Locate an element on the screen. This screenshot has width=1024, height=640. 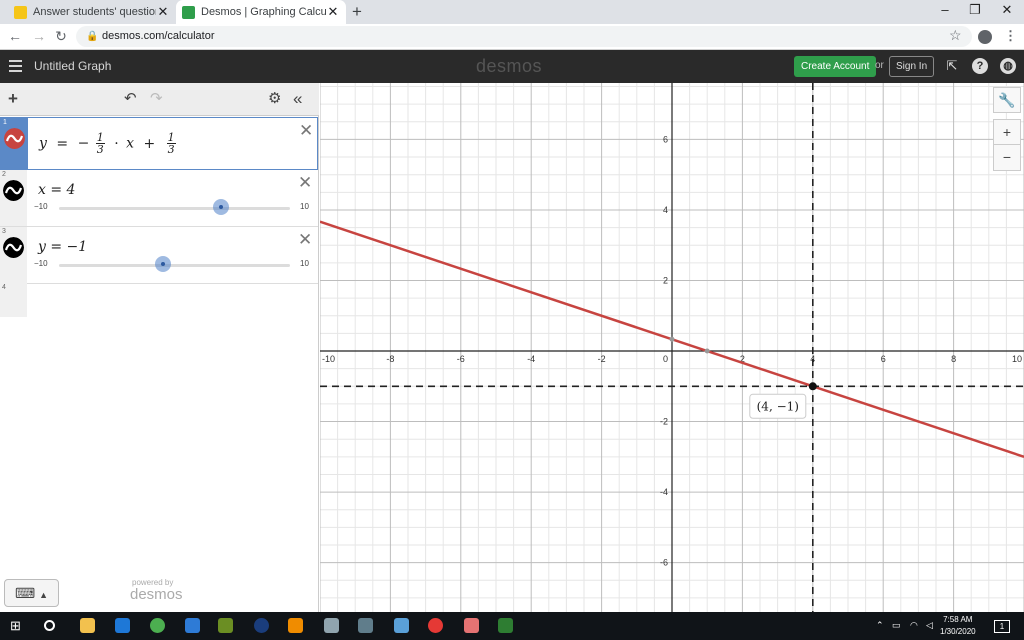
profile-avatar-icon is located at coordinates (985, 37).